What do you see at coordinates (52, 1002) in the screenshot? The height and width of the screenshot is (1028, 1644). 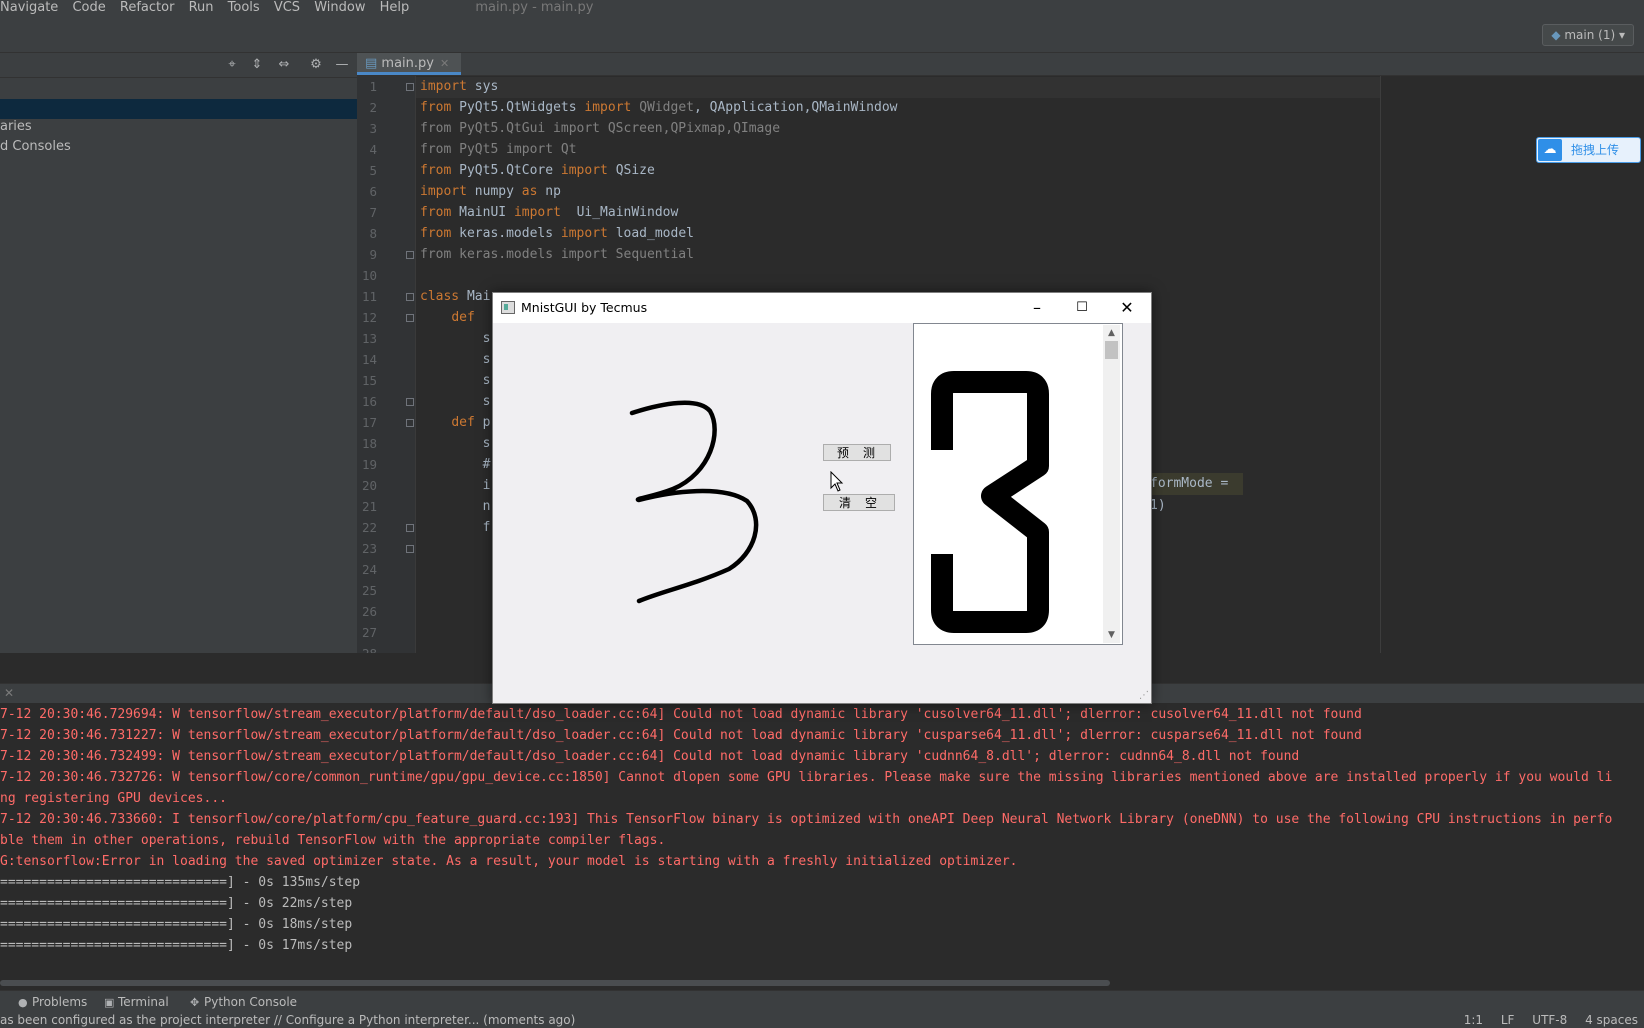 I see `tab-problems: ● Problems` at bounding box center [52, 1002].